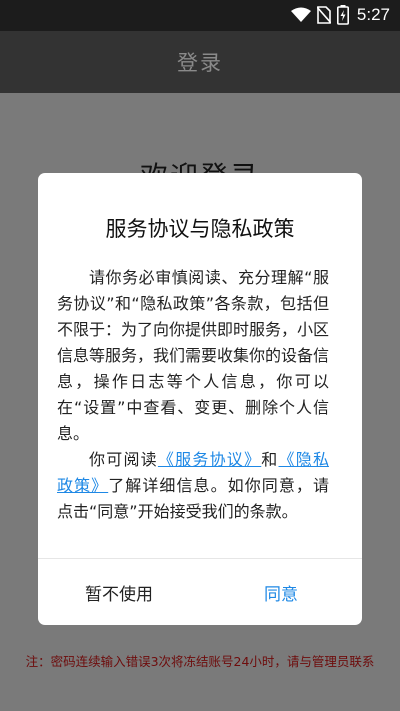 The image size is (400, 711). Describe the element at coordinates (270, 459) in the screenshot. I see `para2-and: 和` at that location.